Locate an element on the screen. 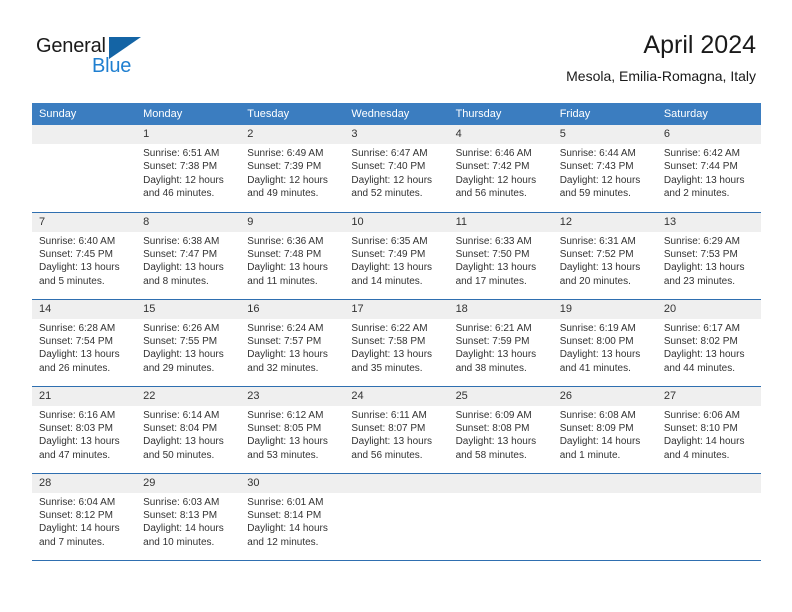 Image resolution: width=792 pixels, height=612 pixels. sunrise-time: Sunrise: 6:31 AM is located at coordinates (597, 241).